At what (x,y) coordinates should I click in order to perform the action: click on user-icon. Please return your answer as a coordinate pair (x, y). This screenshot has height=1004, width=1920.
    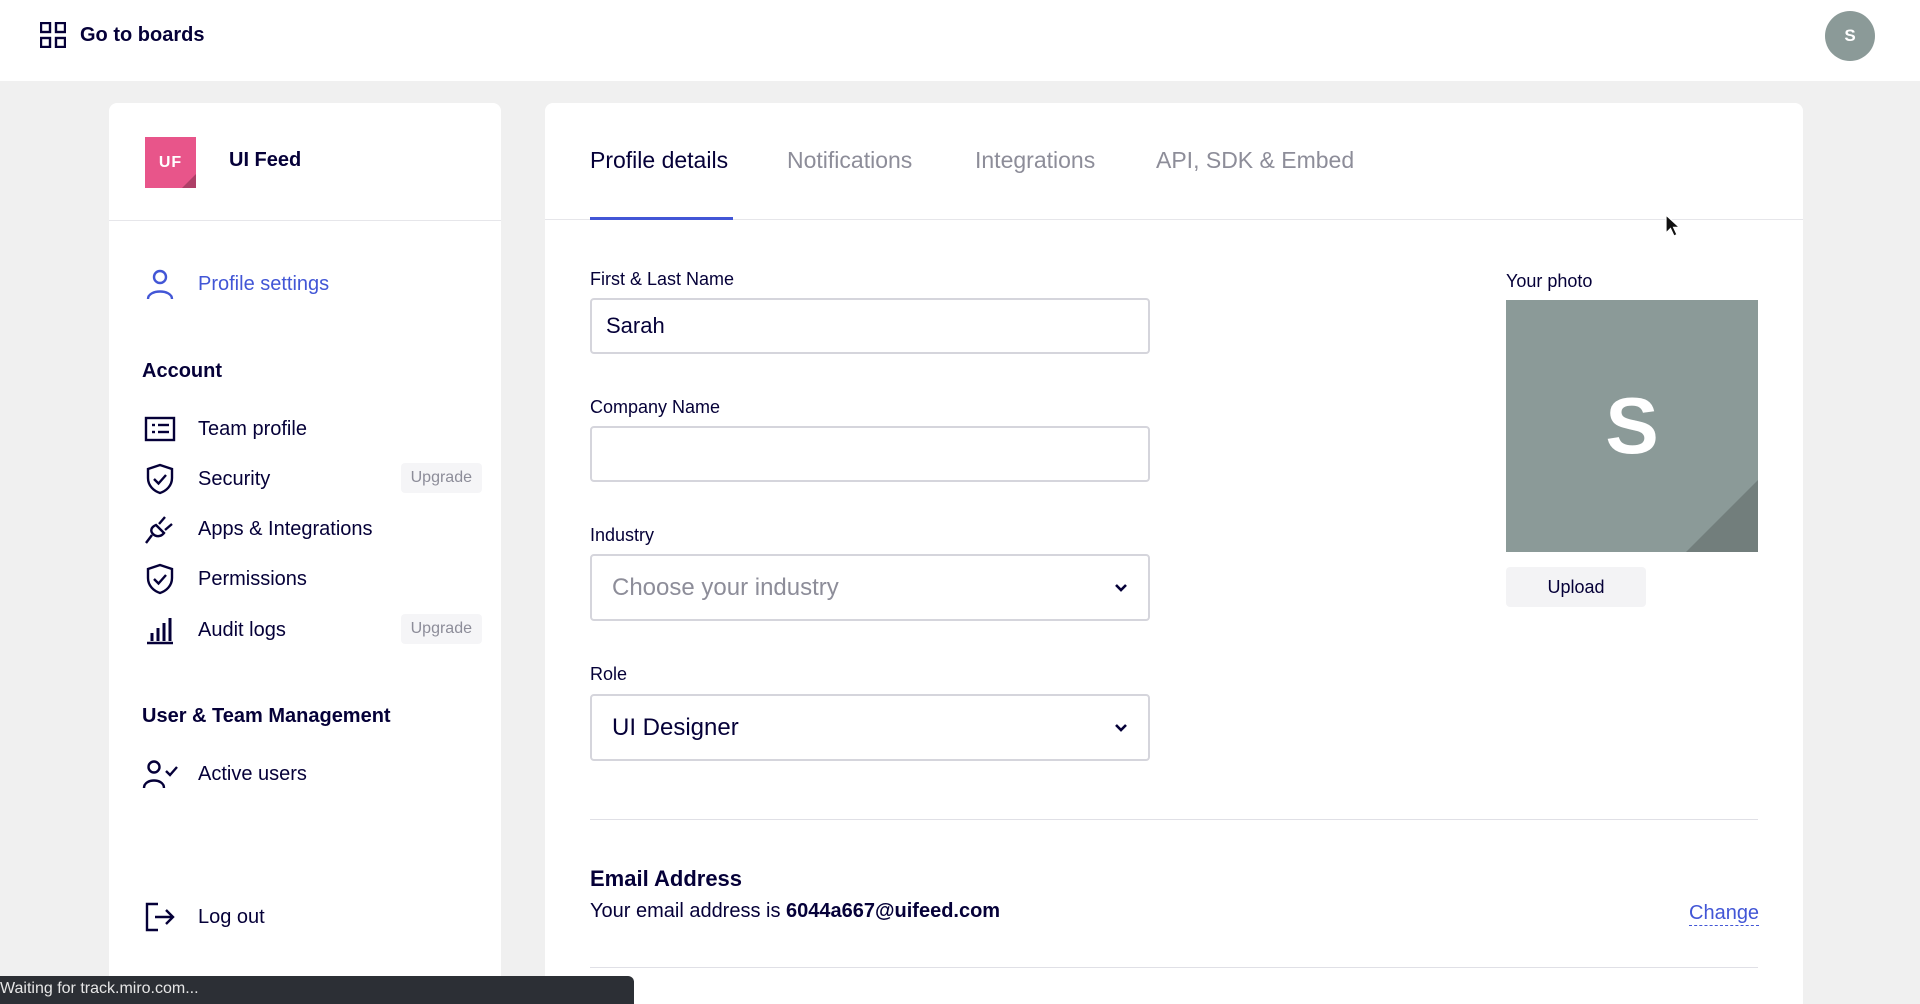
    Looking at the image, I should click on (160, 284).